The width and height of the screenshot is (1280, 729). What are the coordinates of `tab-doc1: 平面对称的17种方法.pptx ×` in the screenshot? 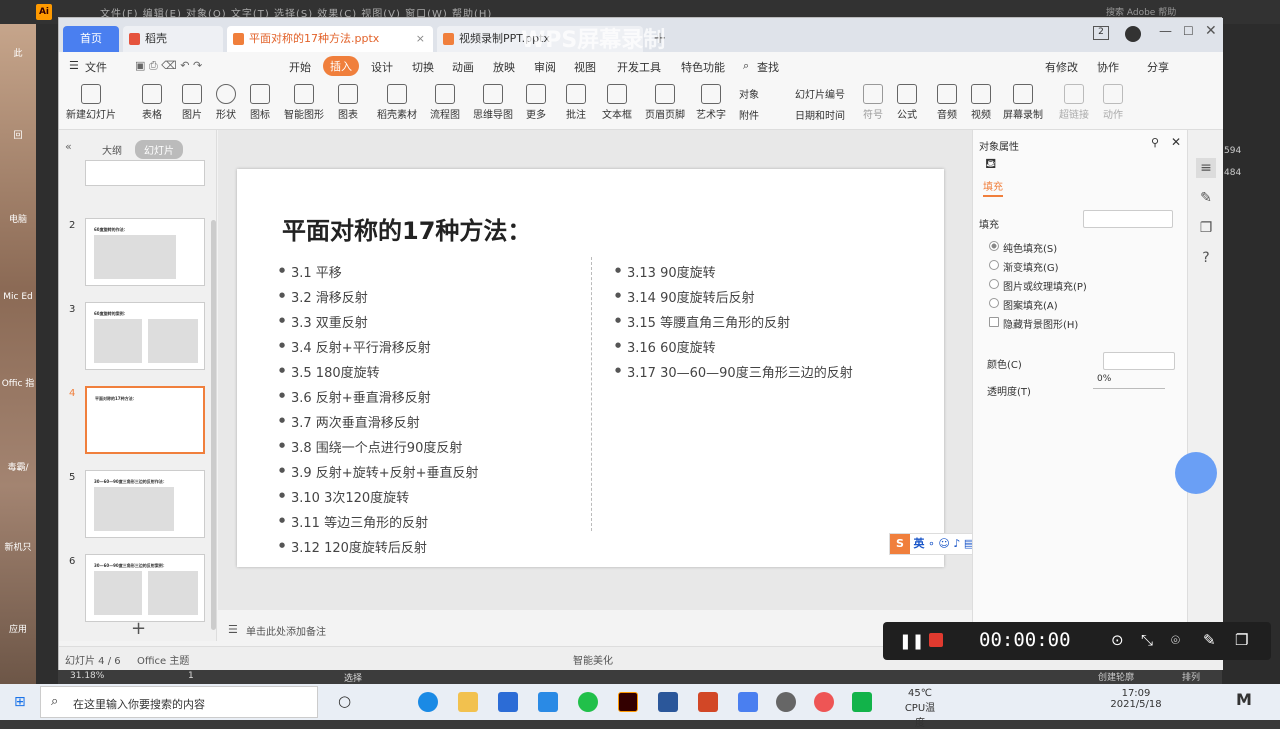 It's located at (330, 39).